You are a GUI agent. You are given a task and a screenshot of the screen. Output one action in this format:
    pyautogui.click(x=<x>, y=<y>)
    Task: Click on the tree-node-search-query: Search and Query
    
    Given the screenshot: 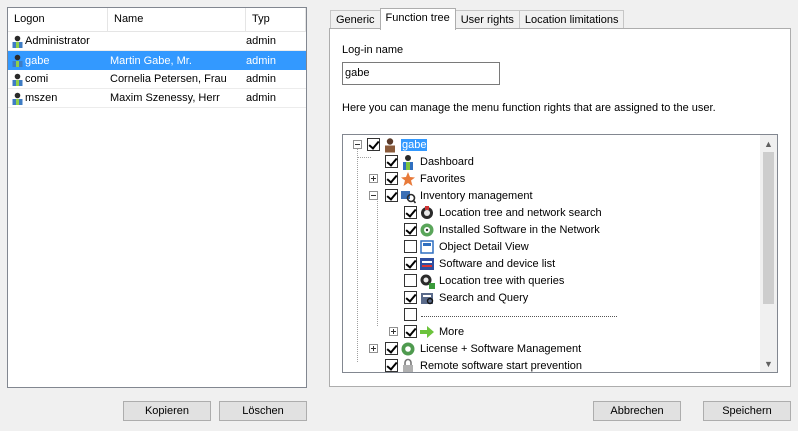 What is the action you would take?
    pyautogui.click(x=466, y=297)
    